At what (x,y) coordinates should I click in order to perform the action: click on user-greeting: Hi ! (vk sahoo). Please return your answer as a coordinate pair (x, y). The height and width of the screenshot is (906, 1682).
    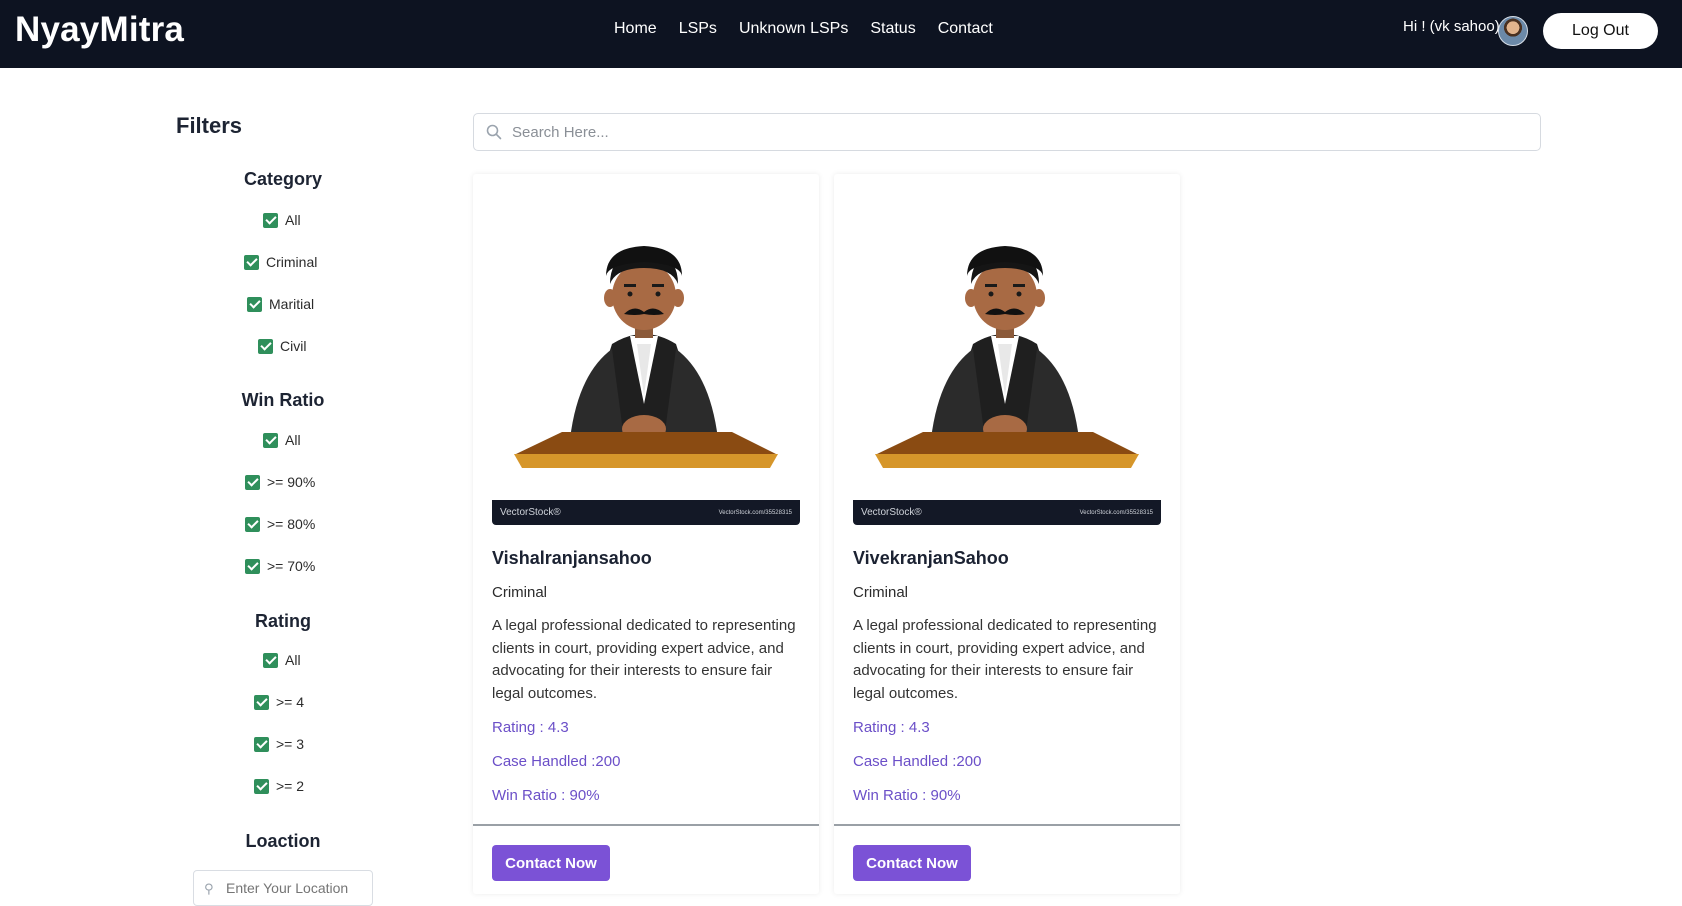
    Looking at the image, I should click on (1451, 26).